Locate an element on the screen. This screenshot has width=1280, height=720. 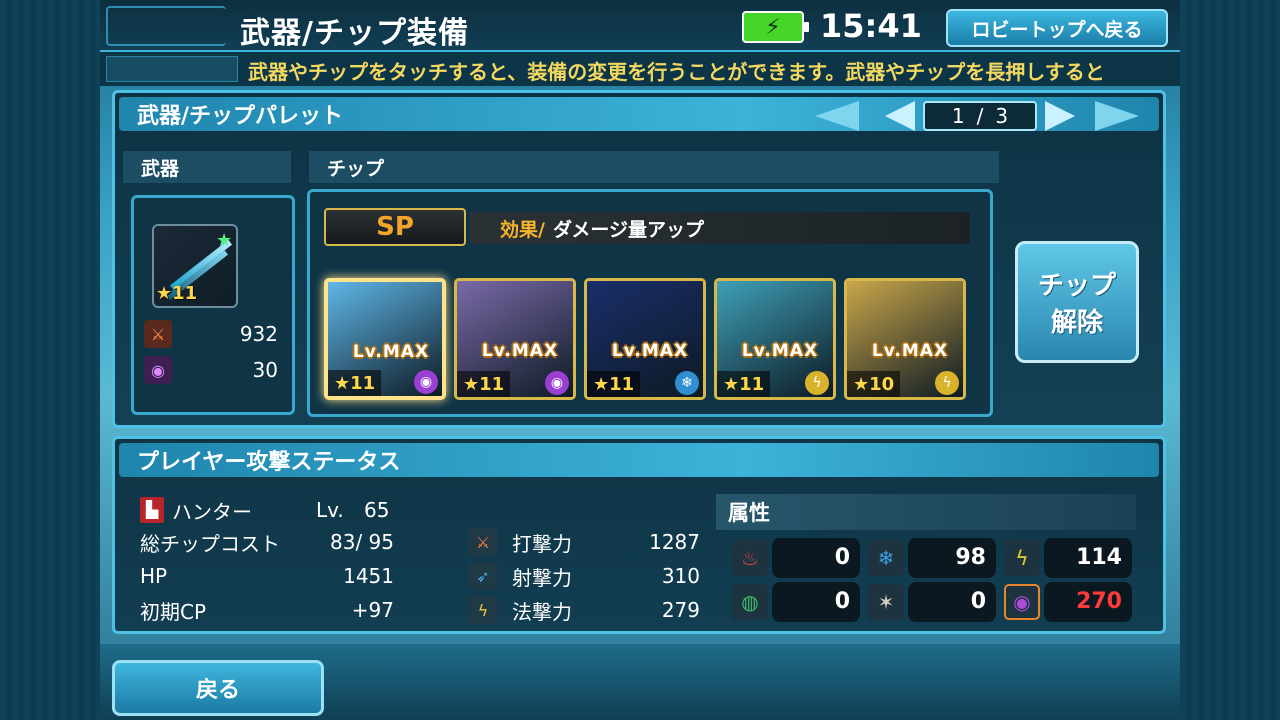
attribute-cell: ϟ 114 is located at coordinates (1069, 558).